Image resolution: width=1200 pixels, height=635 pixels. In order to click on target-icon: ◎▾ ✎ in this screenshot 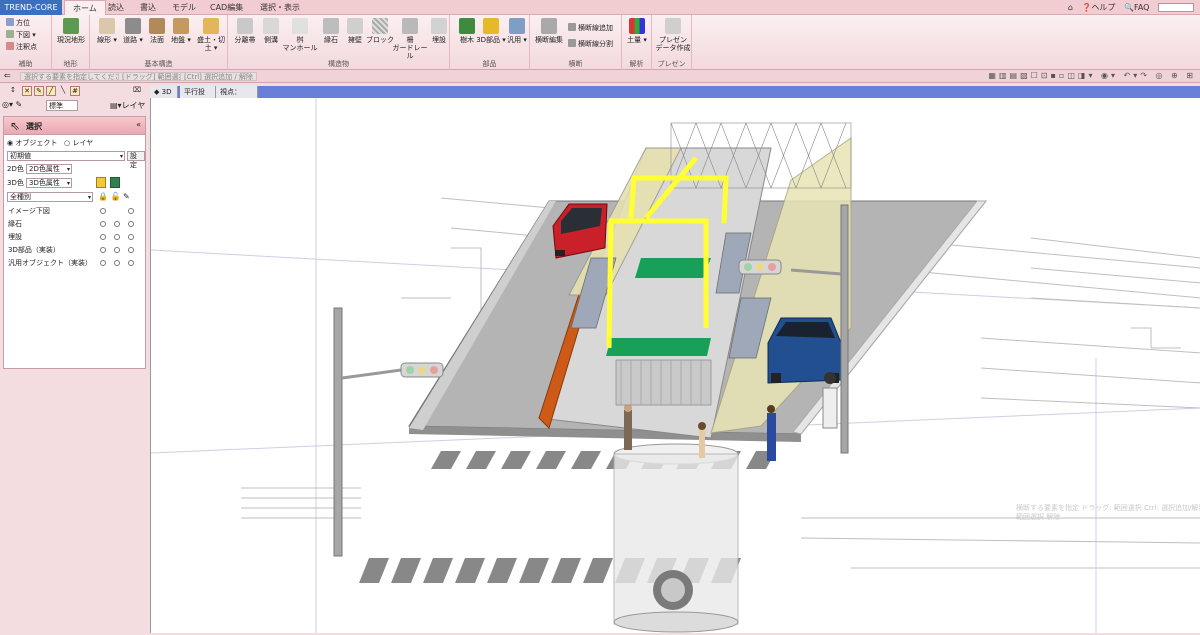, I will do `click(12, 104)`.